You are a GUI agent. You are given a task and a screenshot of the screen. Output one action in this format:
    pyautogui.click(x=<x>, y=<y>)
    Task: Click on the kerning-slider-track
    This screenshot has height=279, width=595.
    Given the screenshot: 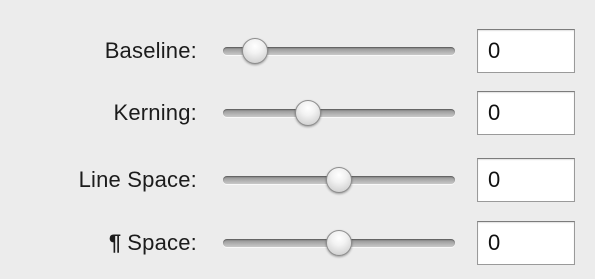 What is the action you would take?
    pyautogui.click(x=339, y=113)
    